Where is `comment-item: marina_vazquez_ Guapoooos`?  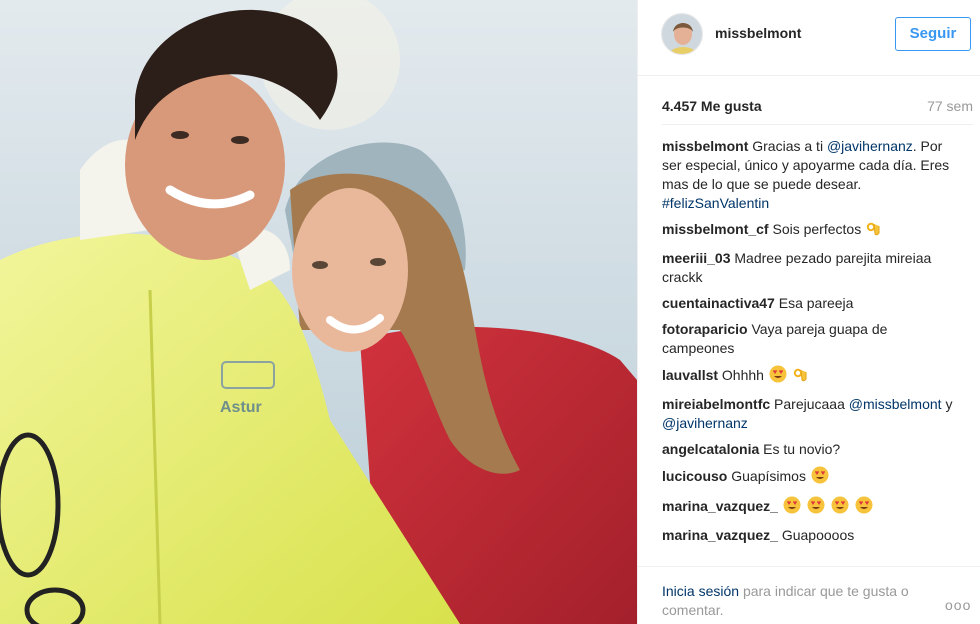
comment-item: marina_vazquez_ Guapoooos is located at coordinates (812, 535).